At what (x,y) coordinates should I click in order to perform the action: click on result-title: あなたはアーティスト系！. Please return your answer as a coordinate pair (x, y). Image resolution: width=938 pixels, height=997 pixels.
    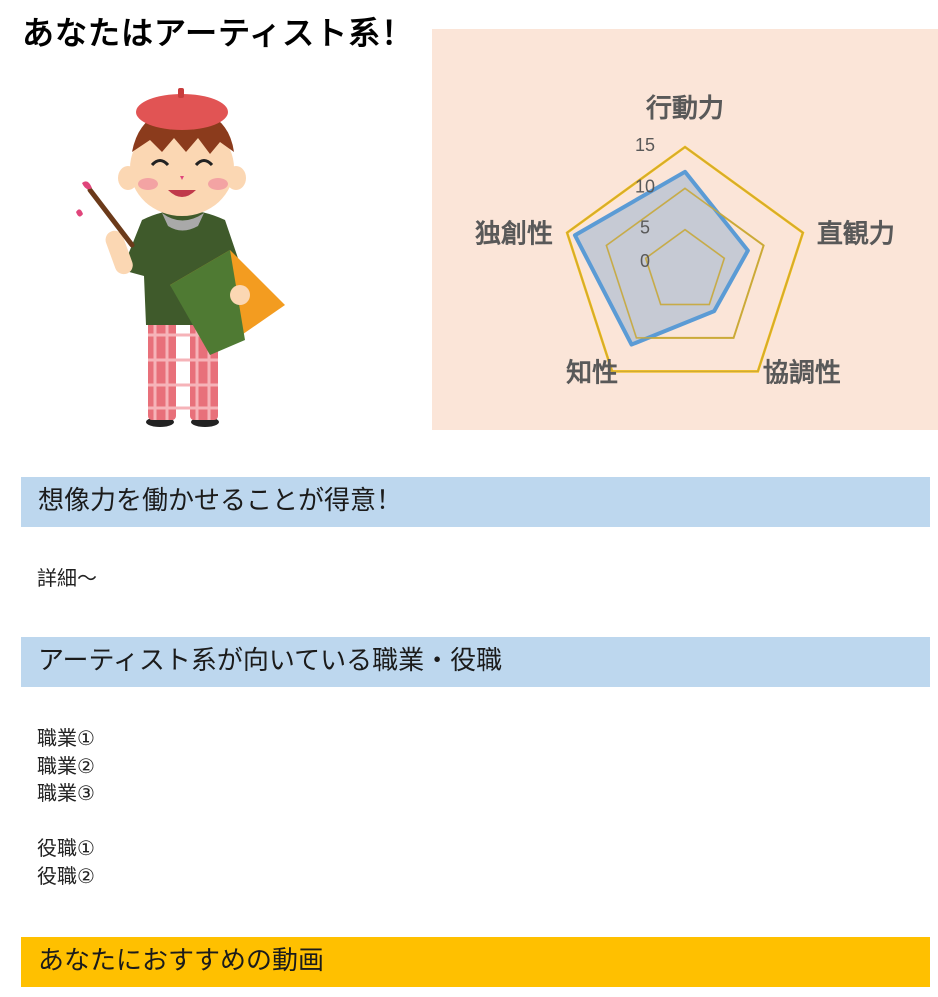
    Looking at the image, I should click on (218, 33).